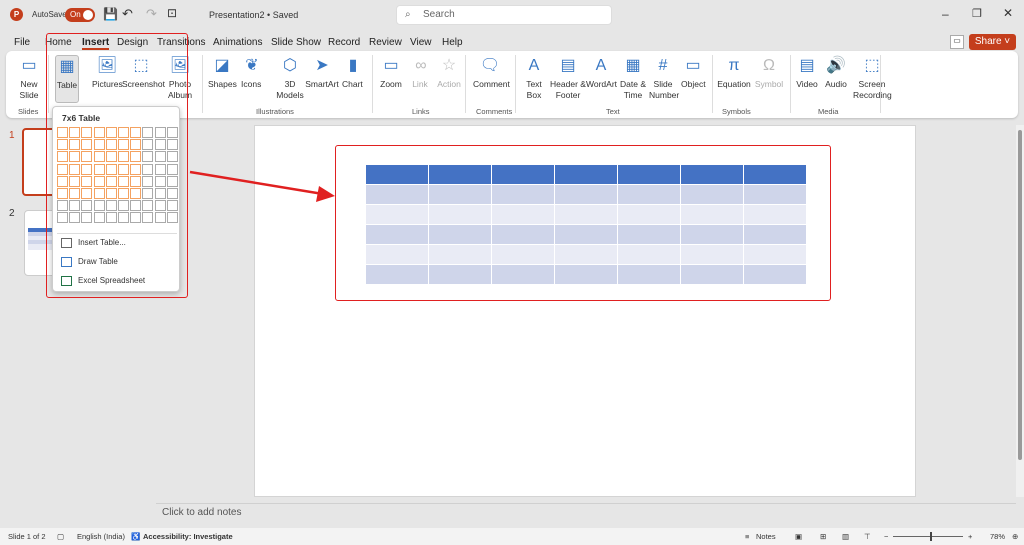 This screenshot has height=545, width=1024. What do you see at coordinates (1008, 13) in the screenshot?
I see `close-icon: ✕` at bounding box center [1008, 13].